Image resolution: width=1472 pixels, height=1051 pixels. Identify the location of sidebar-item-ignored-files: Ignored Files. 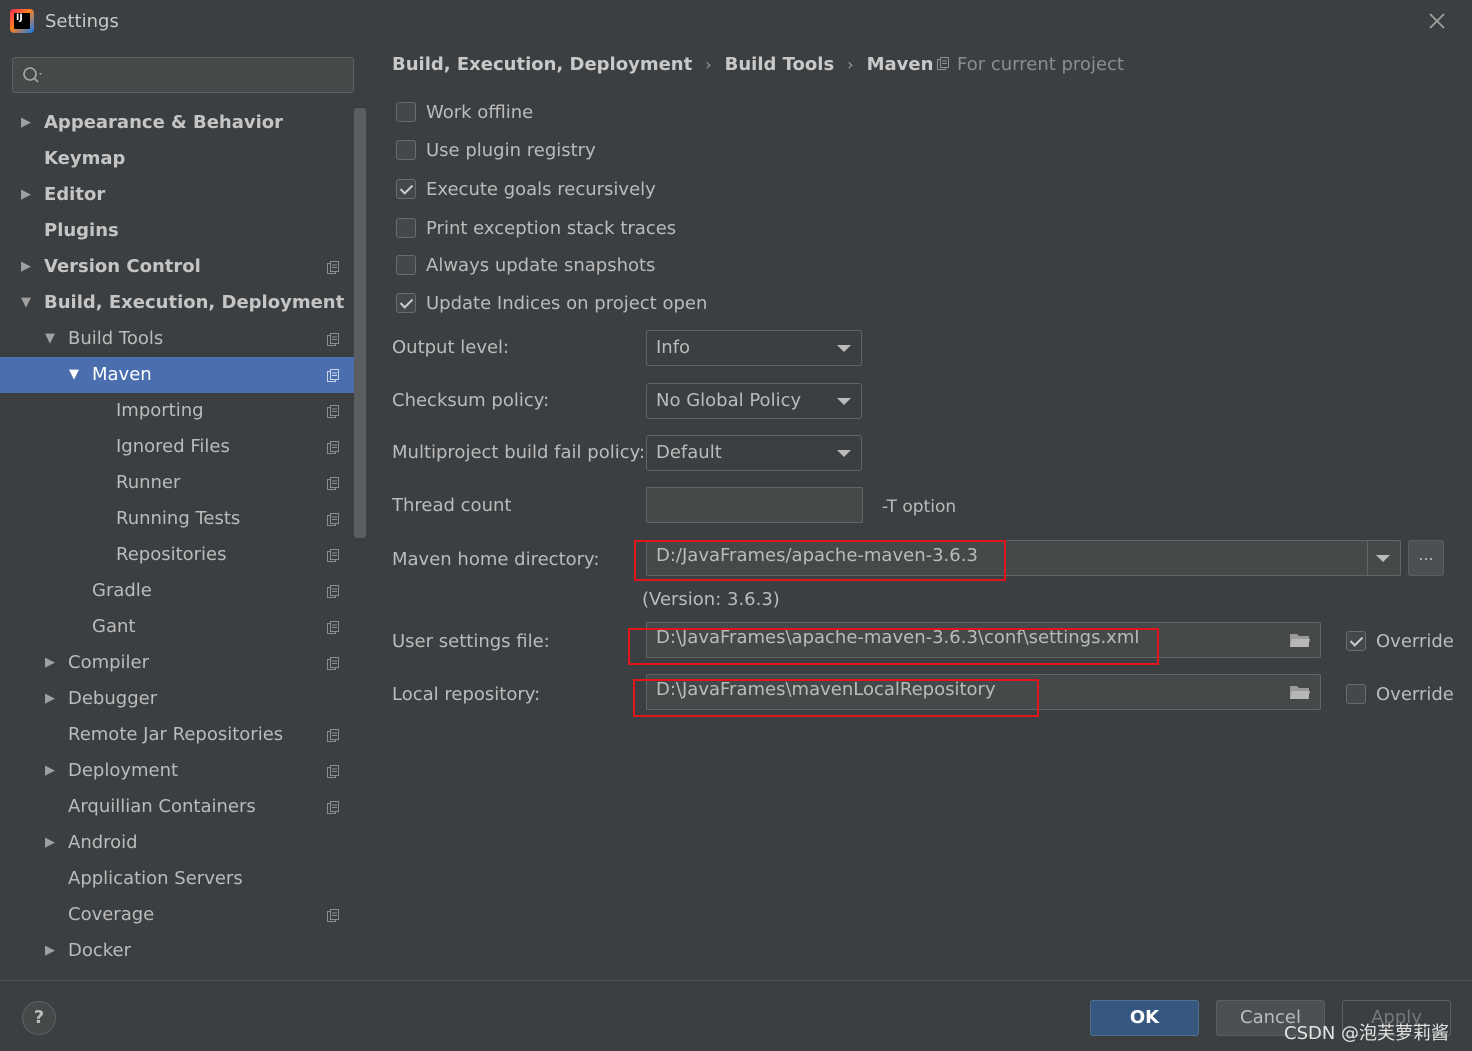
(177, 447).